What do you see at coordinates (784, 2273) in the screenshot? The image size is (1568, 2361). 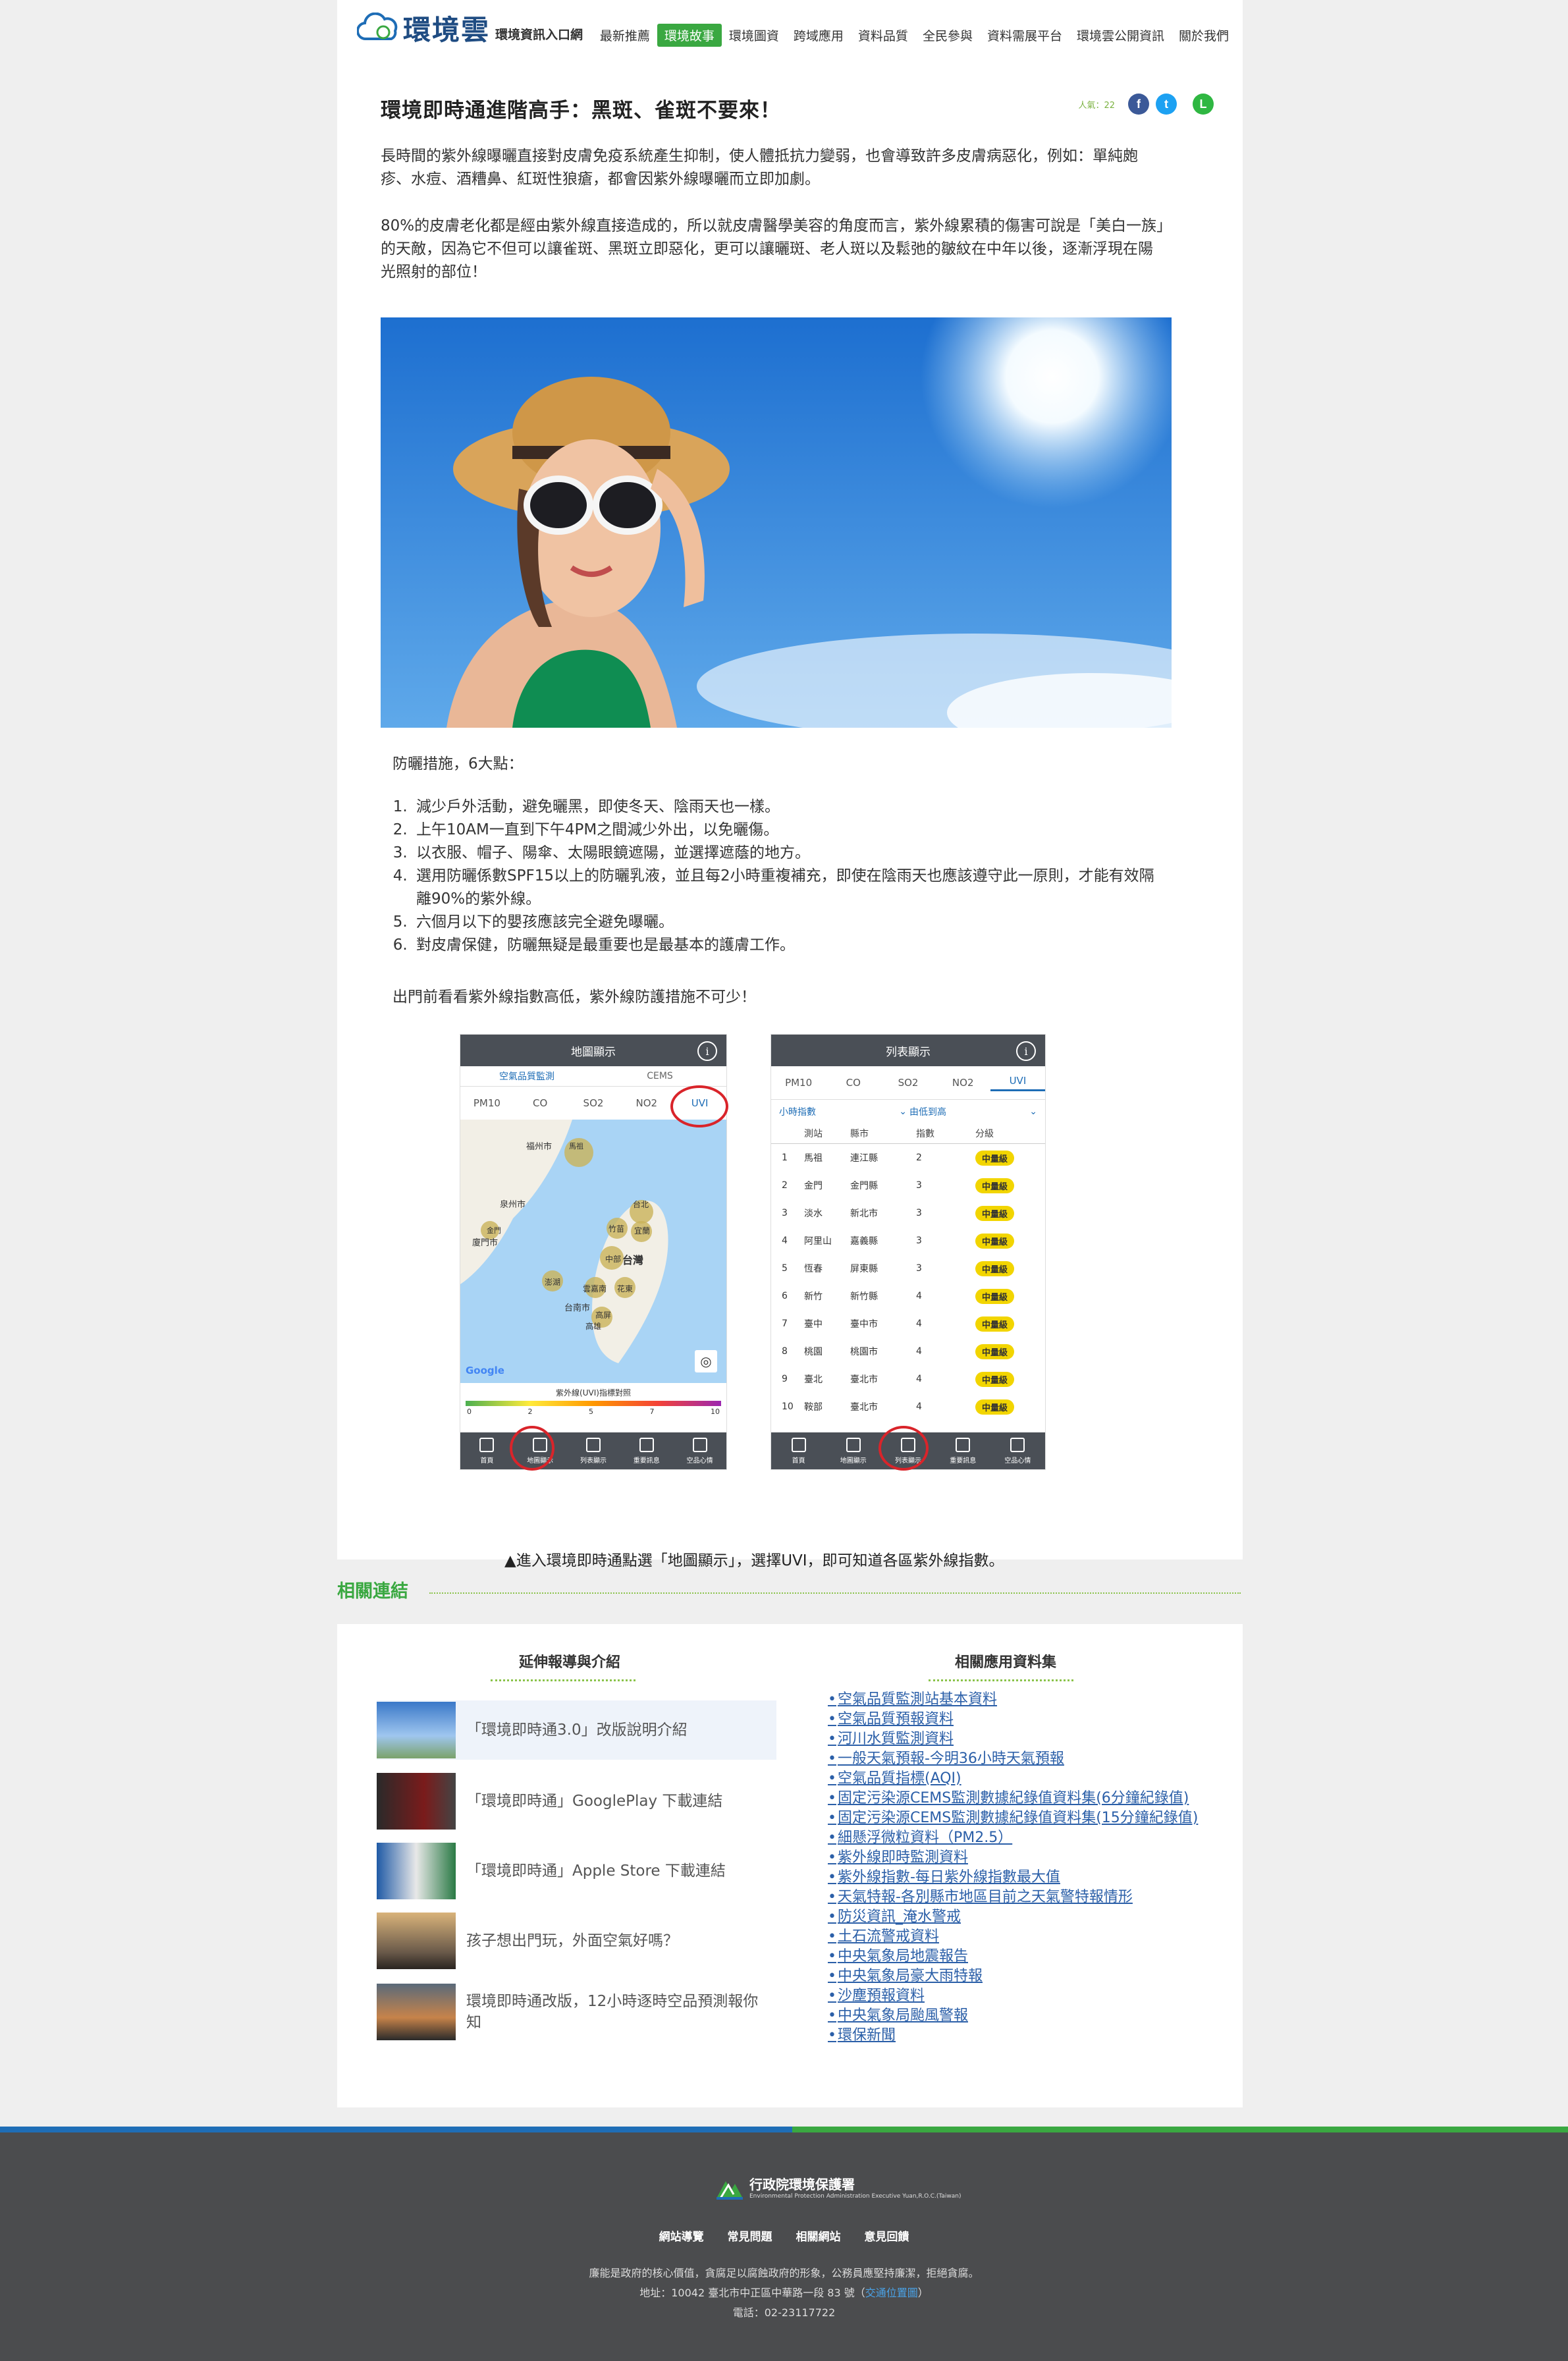 I see `footer-slogan: 廉能是政府的核心價值，貪腐足以腐蝕政府的形象，公務員應堅持廉潔，拒絕貪腐。` at bounding box center [784, 2273].